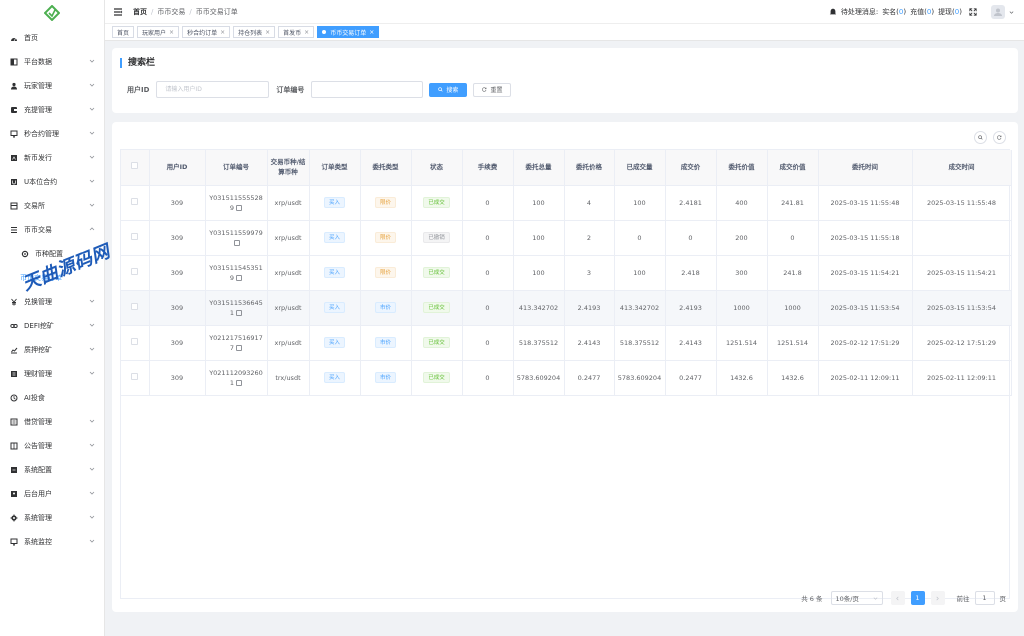 This screenshot has width=1024, height=636. What do you see at coordinates (950, 12) in the screenshot?
I see `withdraw-link: 提现(0)` at bounding box center [950, 12].